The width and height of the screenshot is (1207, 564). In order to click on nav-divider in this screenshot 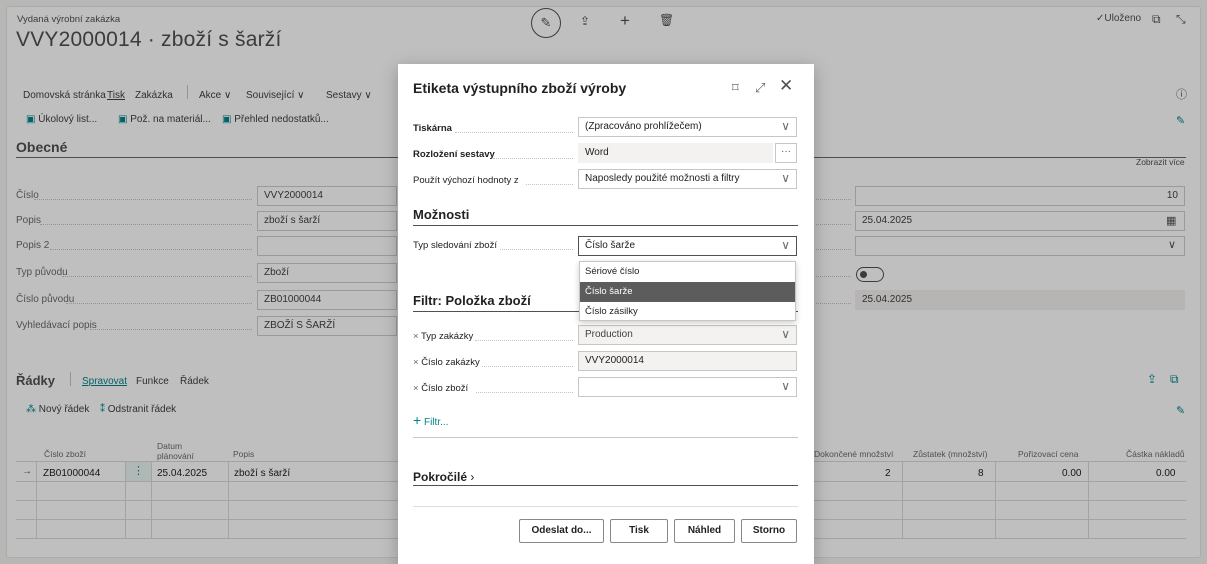, I will do `click(187, 92)`.